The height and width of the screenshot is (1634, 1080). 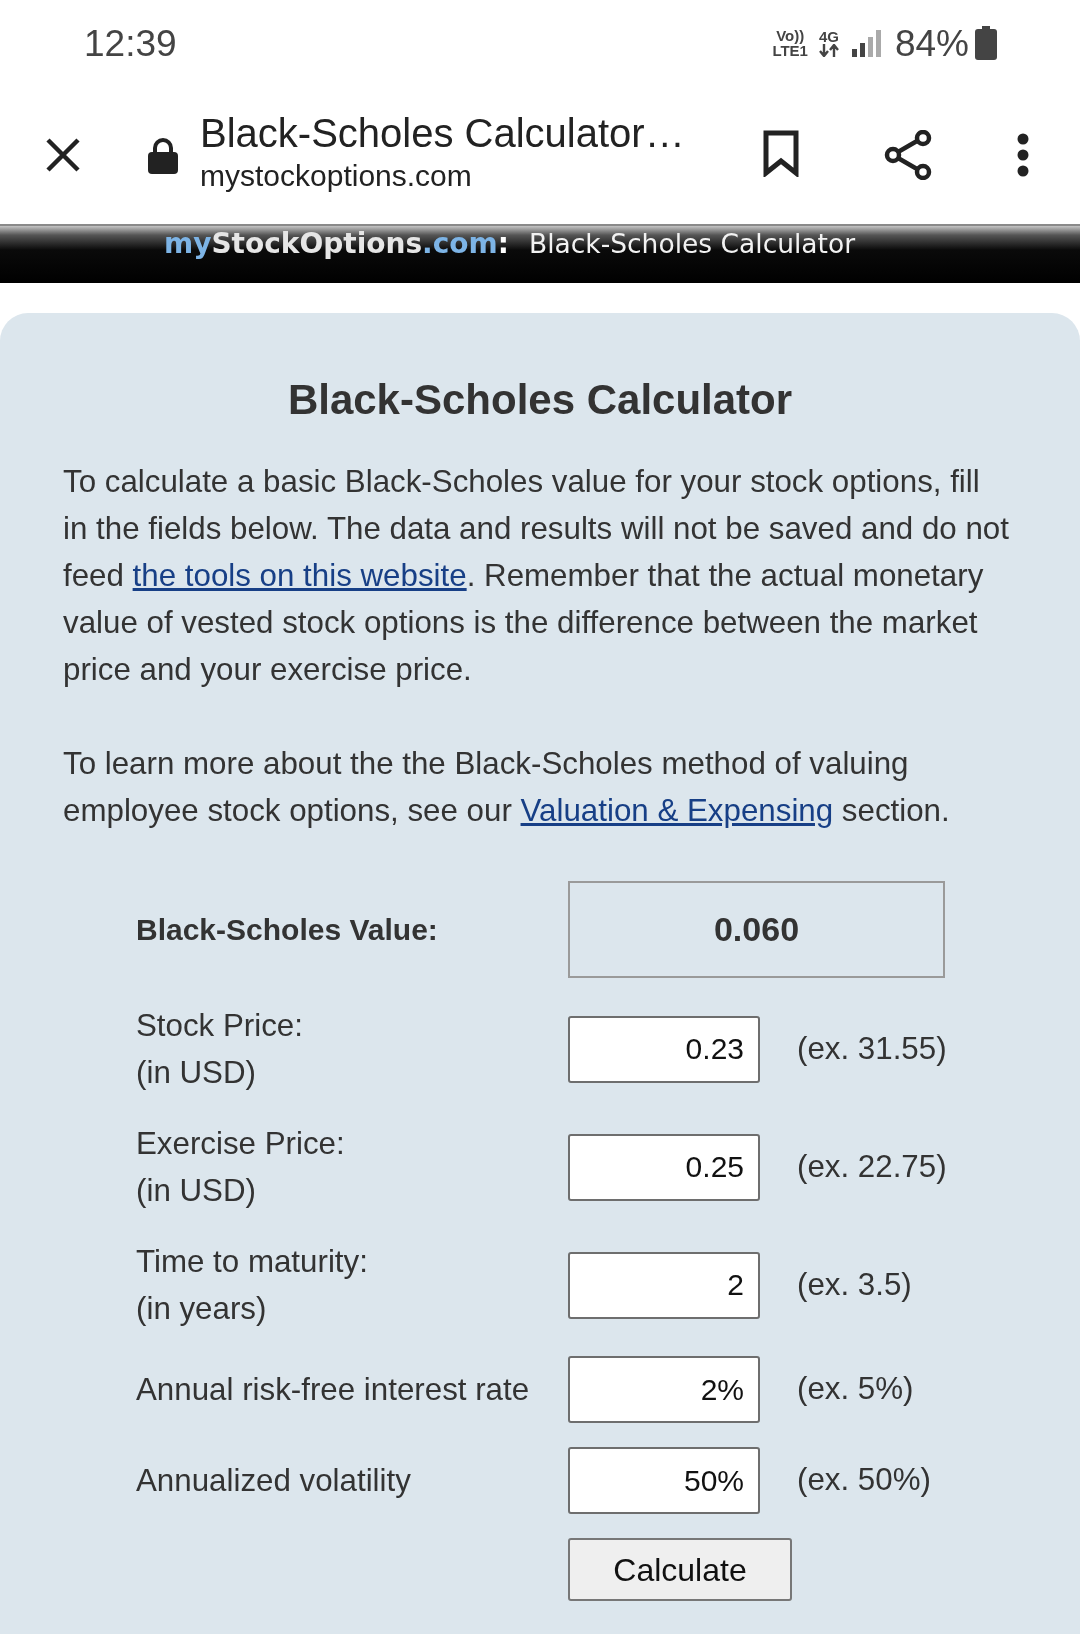 I want to click on result-value: 0.060, so click(x=756, y=929).